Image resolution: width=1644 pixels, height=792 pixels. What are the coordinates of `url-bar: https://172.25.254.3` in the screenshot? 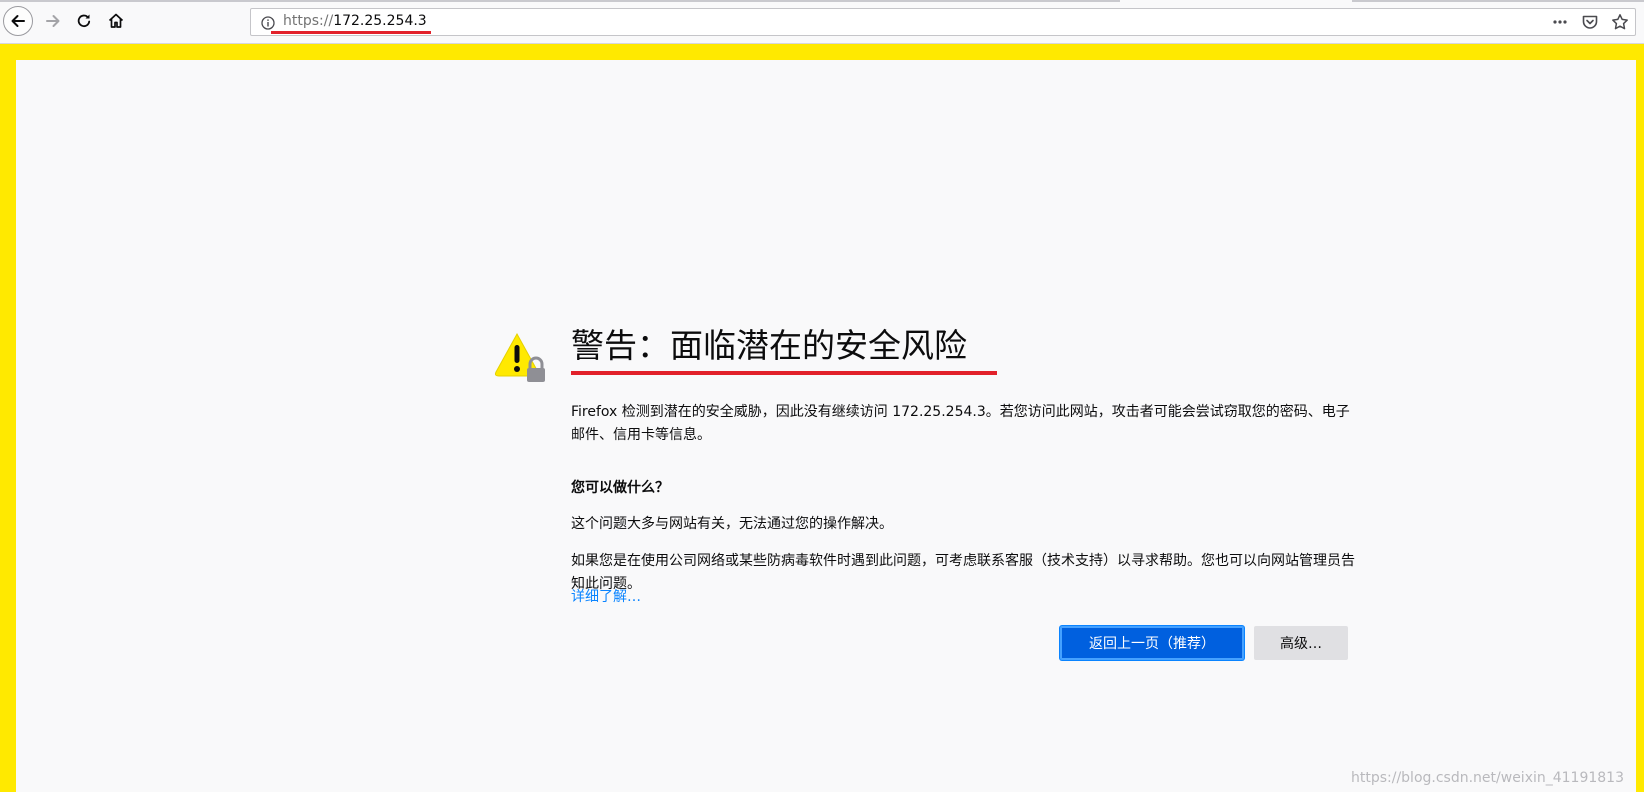 It's located at (943, 22).